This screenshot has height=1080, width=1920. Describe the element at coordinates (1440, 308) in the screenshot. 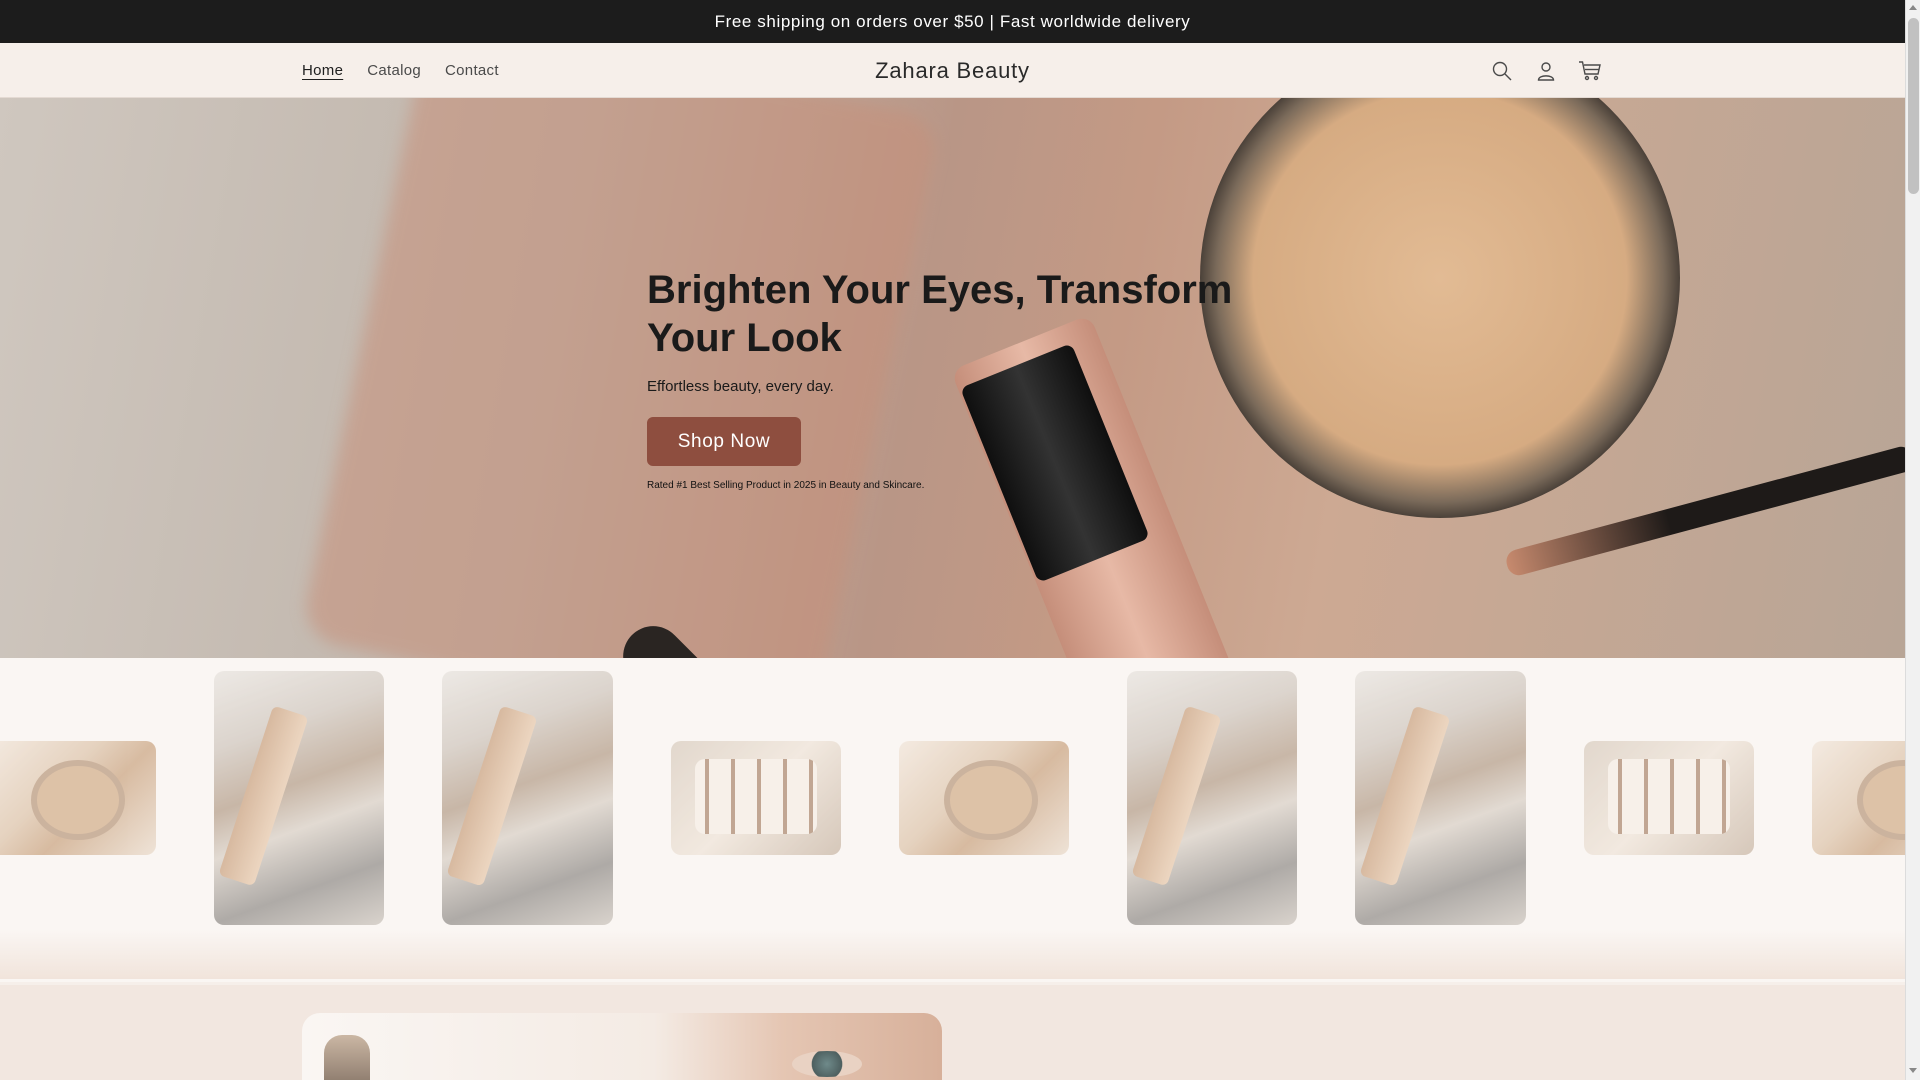

I see `hero-image-powder-compact` at that location.